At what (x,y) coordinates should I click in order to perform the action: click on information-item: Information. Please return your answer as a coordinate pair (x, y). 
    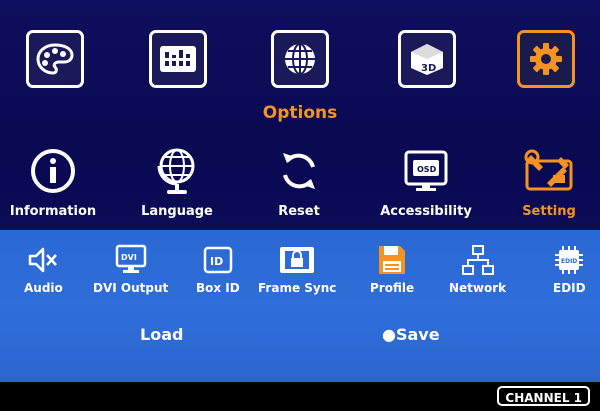
    Looking at the image, I should click on (54, 182).